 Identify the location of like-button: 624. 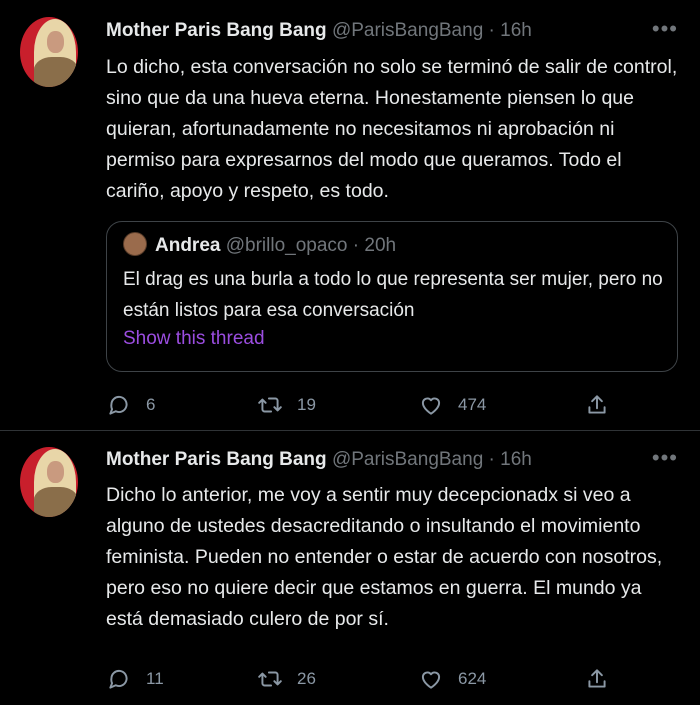
(452, 679).